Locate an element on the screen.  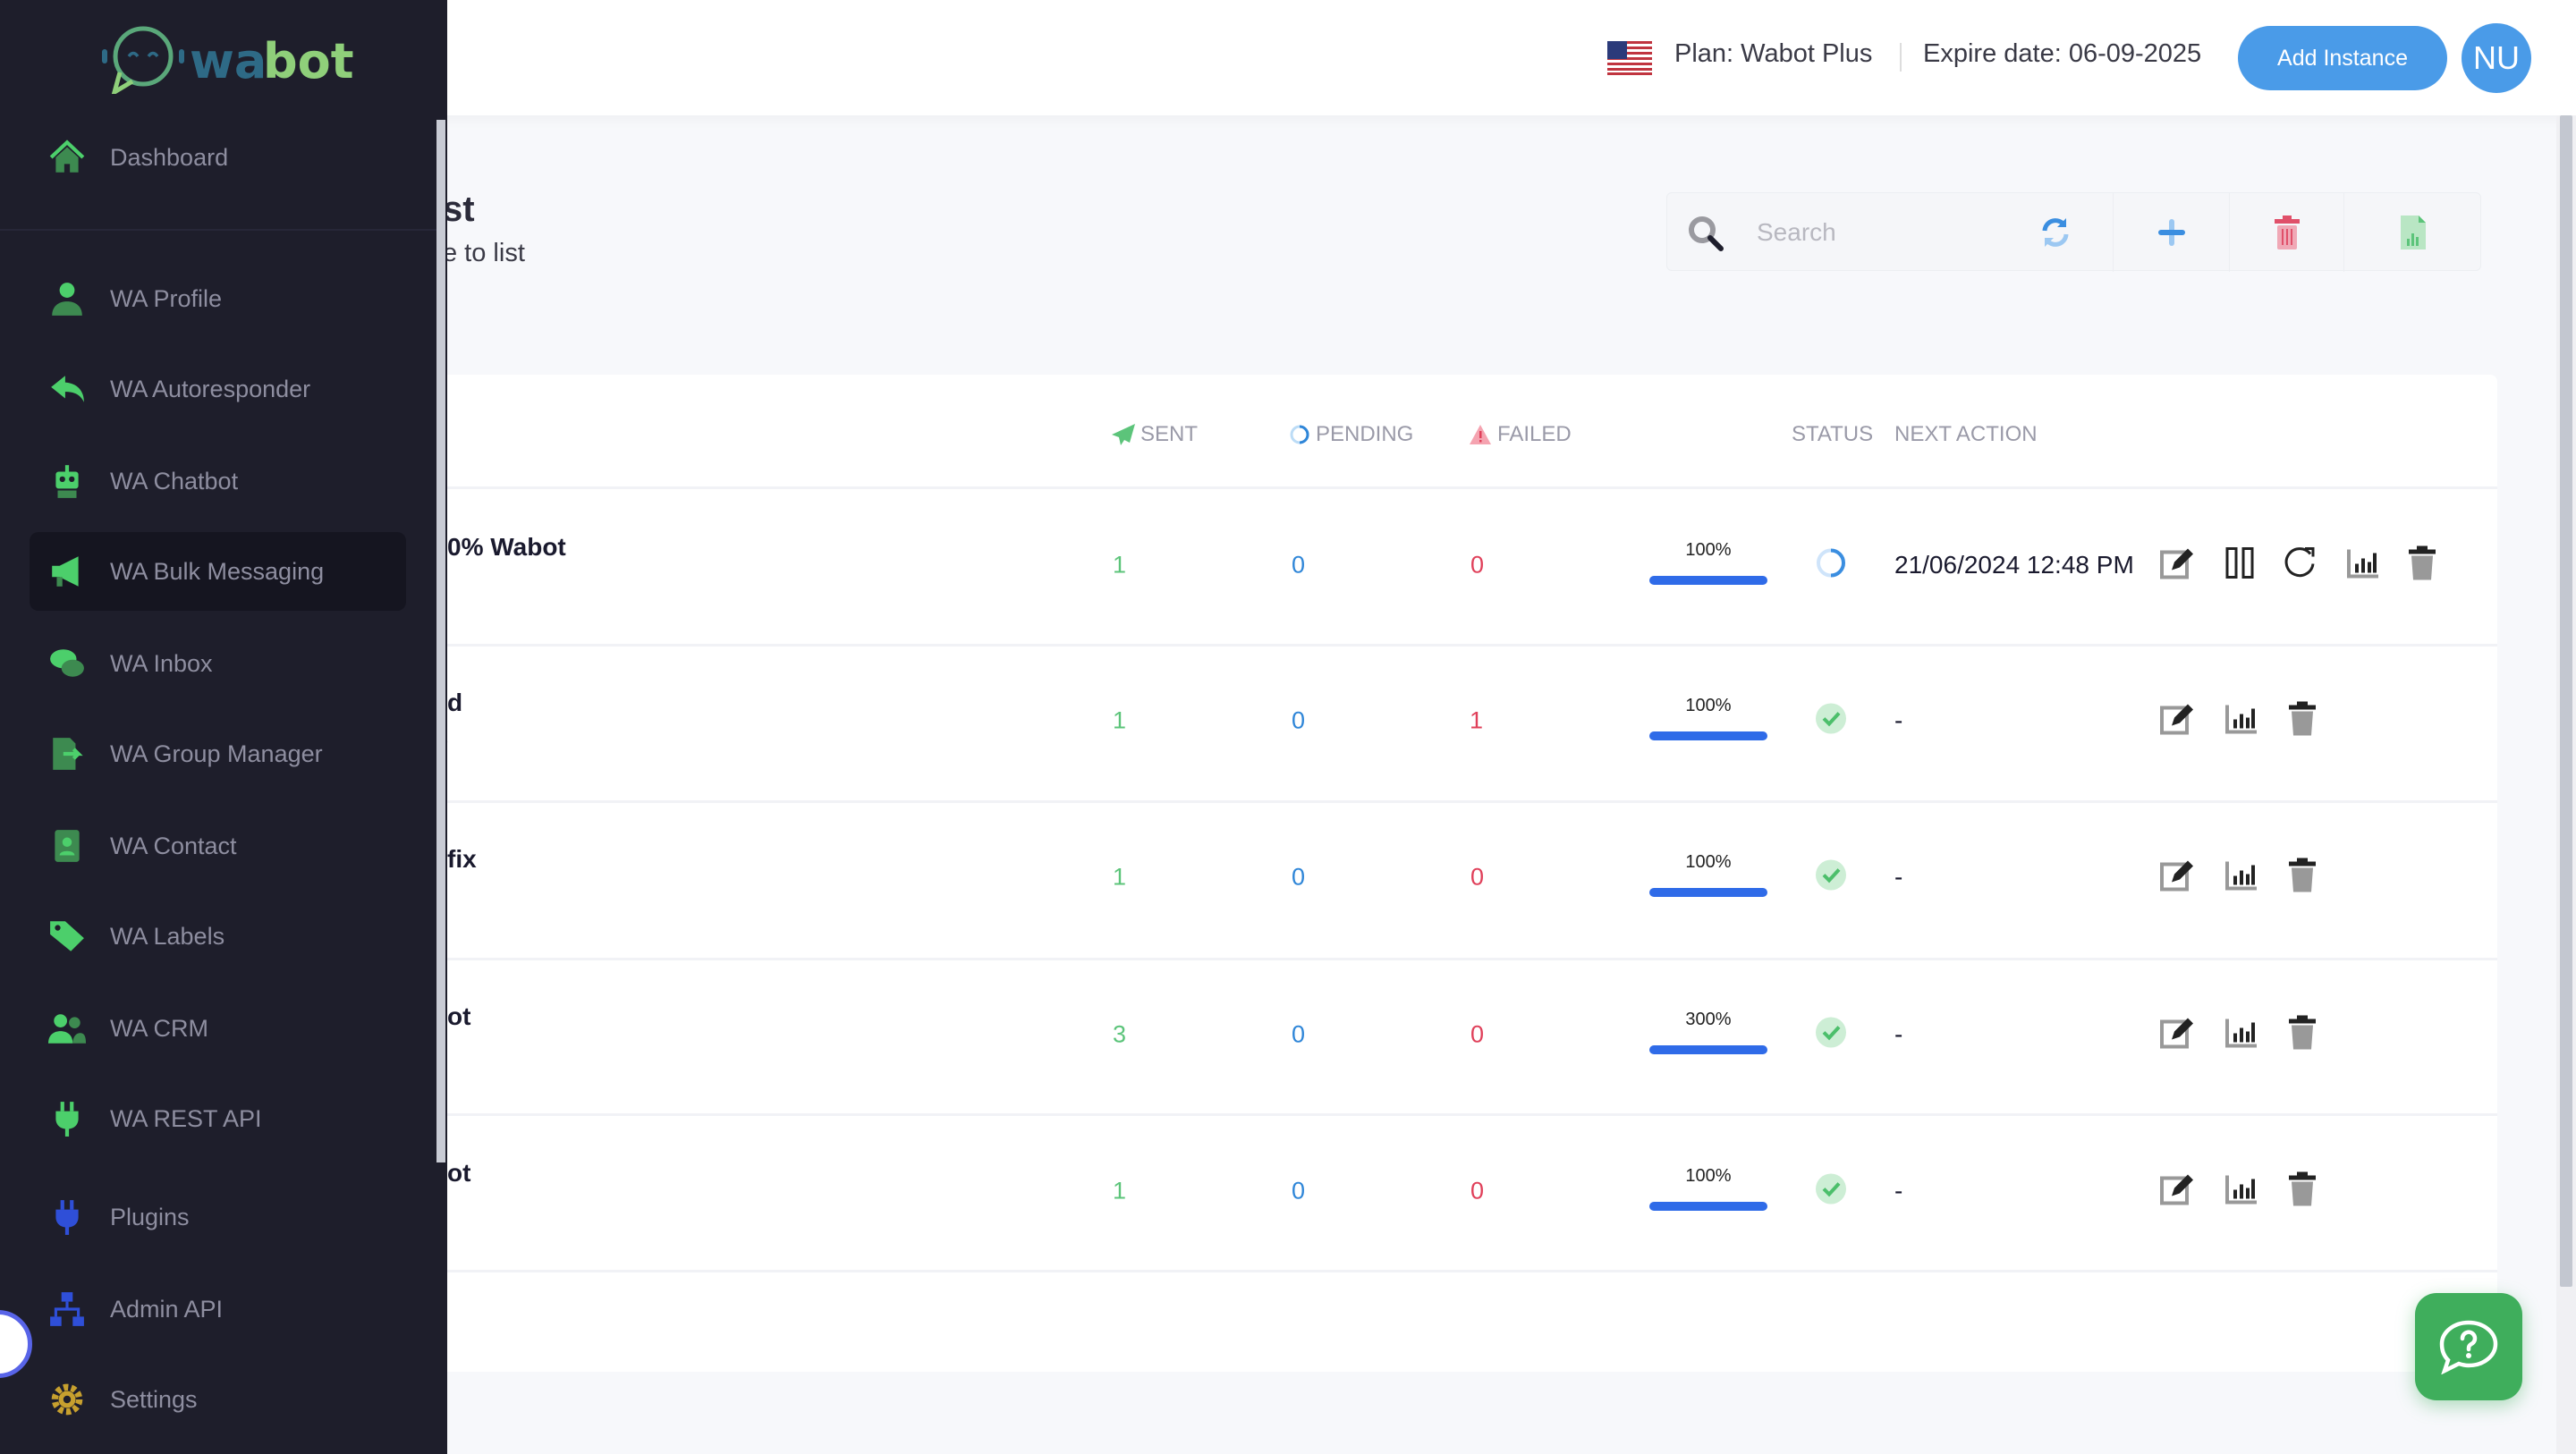
delete-selected-button is located at coordinates (2286, 233).